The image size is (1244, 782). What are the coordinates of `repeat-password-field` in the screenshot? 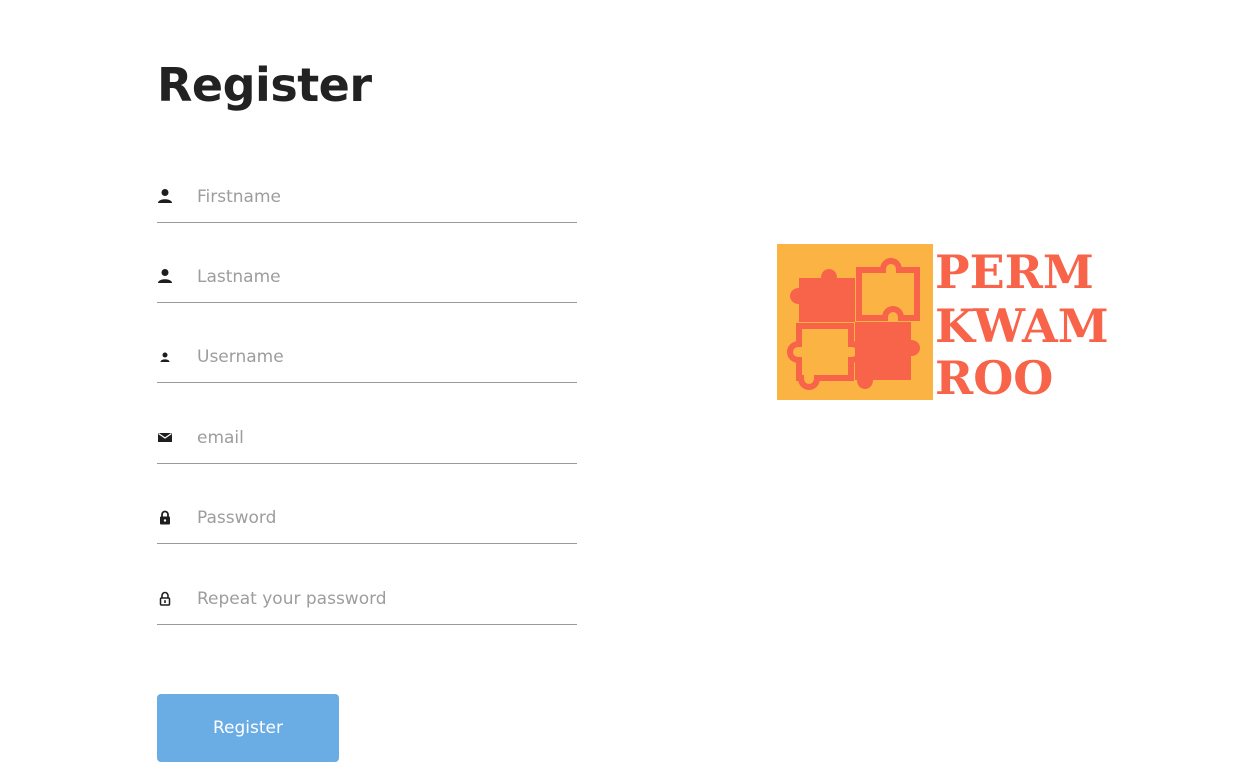 It's located at (367, 602).